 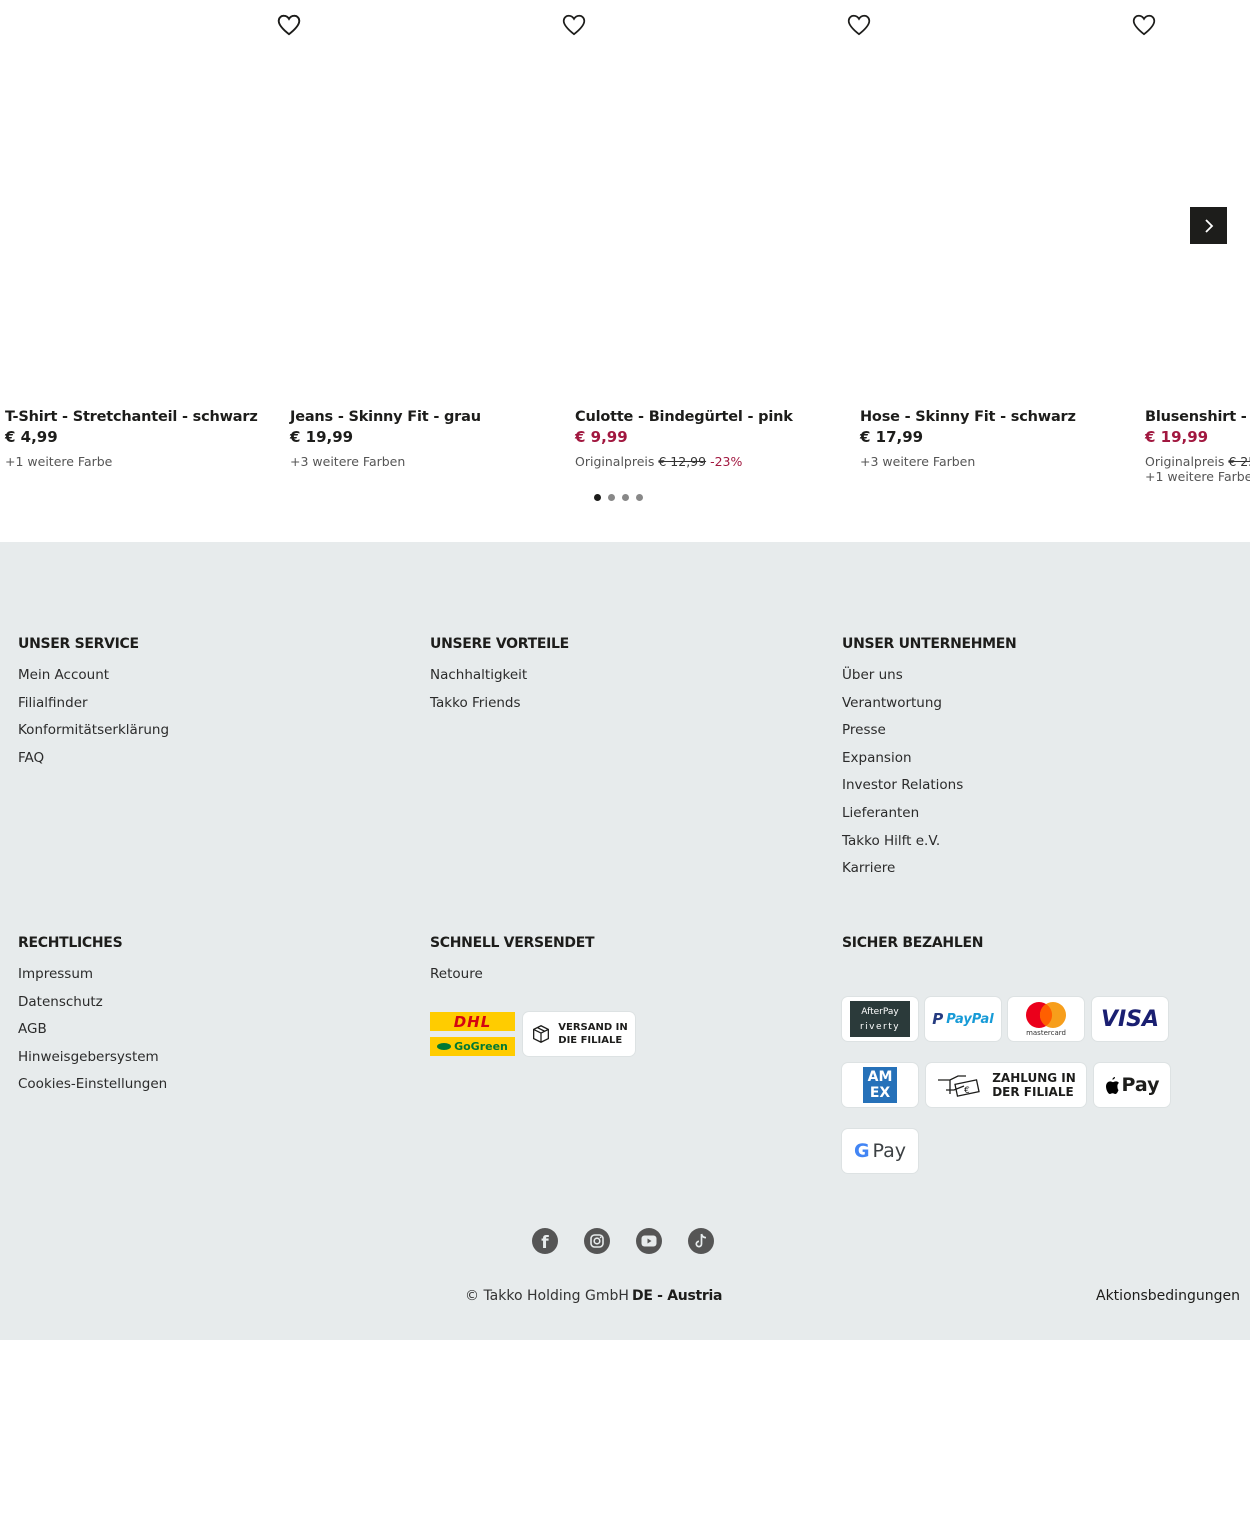 What do you see at coordinates (970, 1019) in the screenshot?
I see `paypal-text: PayPal` at bounding box center [970, 1019].